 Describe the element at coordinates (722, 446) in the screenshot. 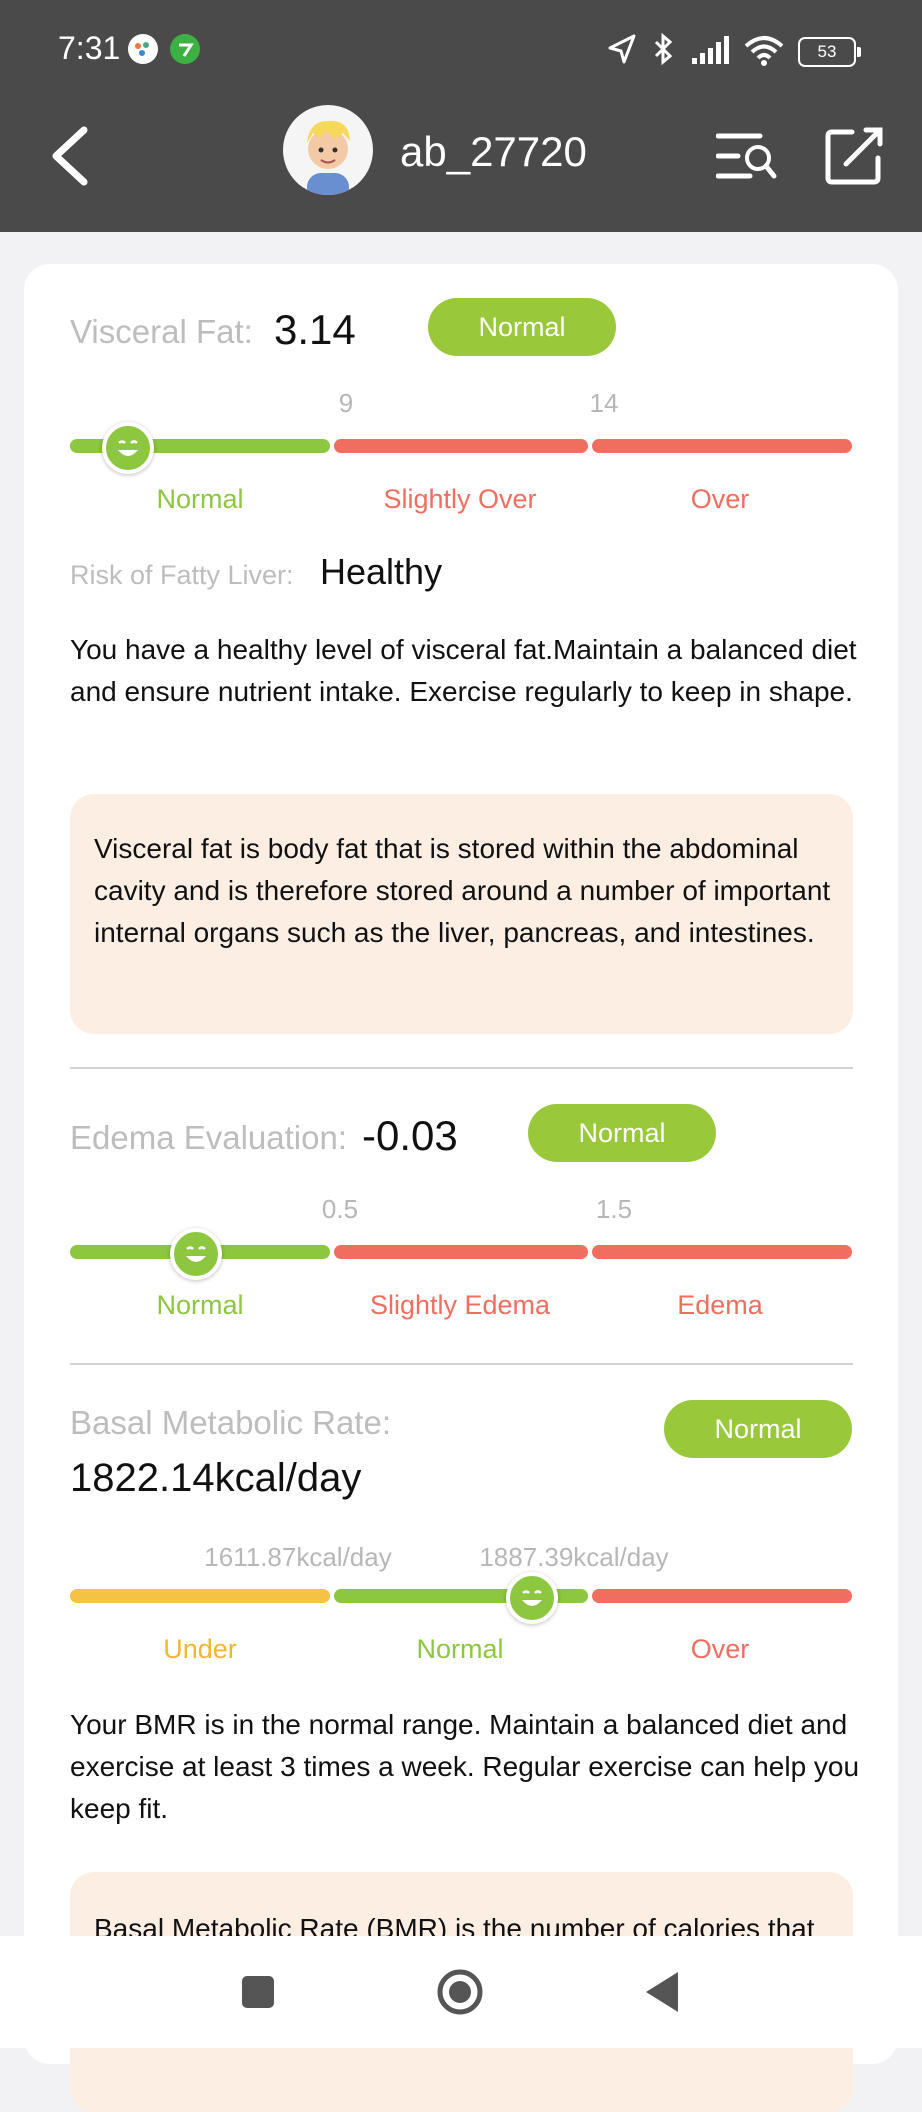

I see `visceral-bar-over` at that location.